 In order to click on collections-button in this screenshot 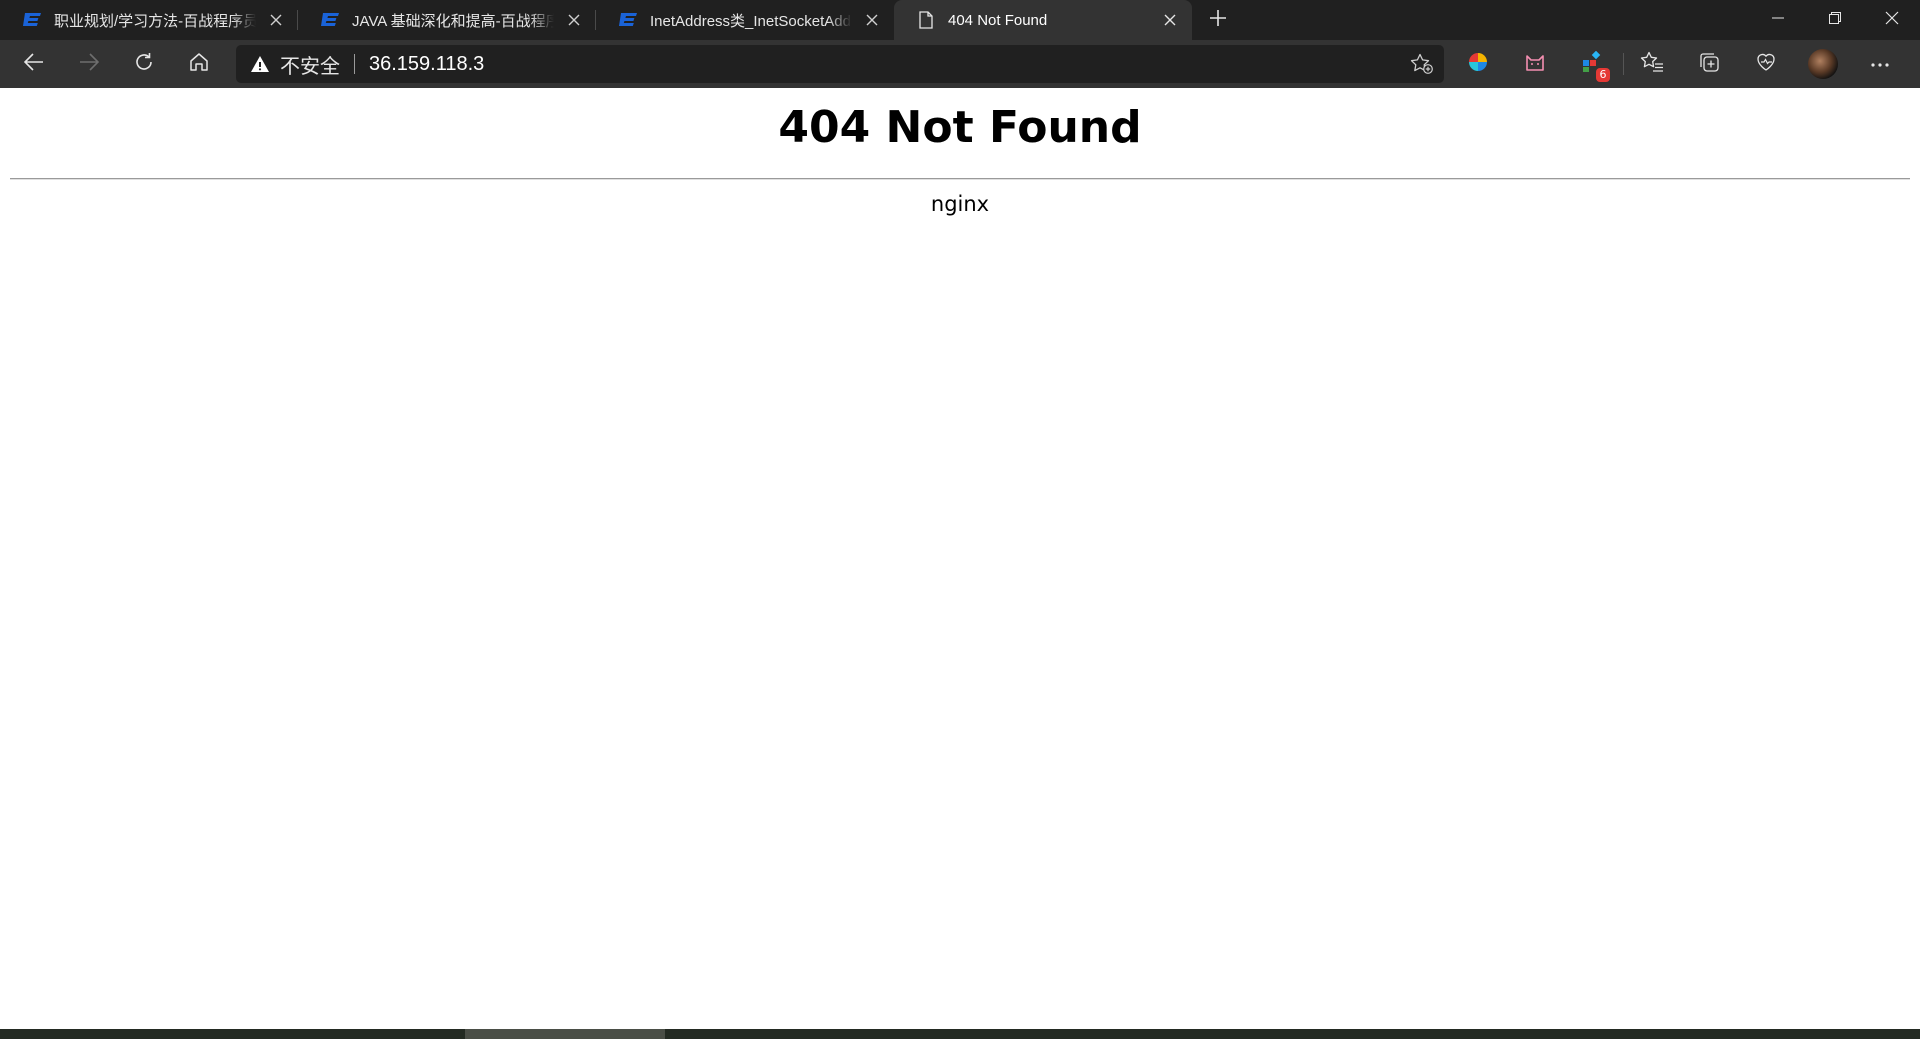, I will do `click(1709, 64)`.